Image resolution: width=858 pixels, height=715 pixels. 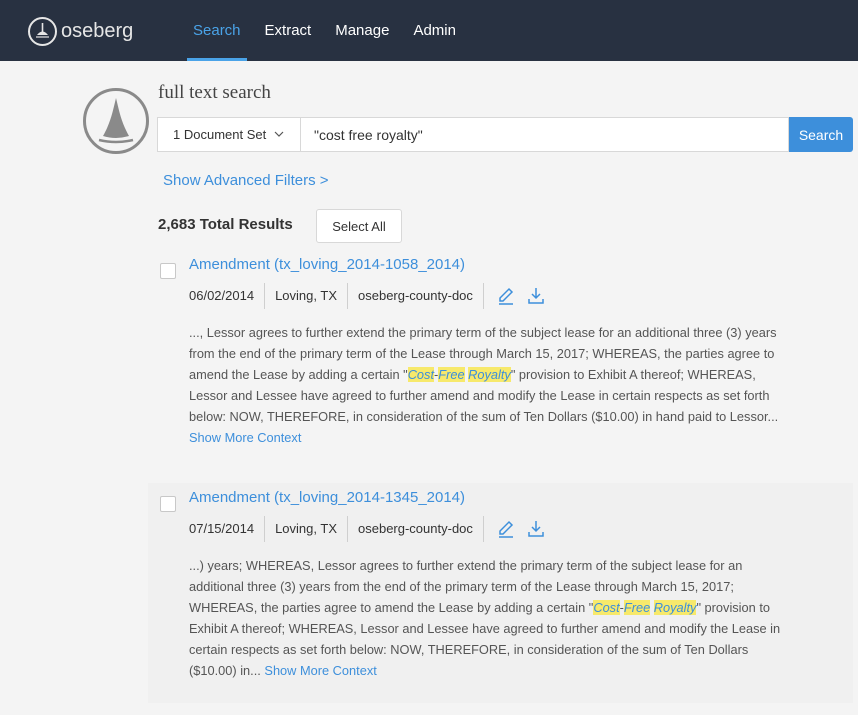 I want to click on document-set-label: 1 Document Set, so click(x=220, y=134).